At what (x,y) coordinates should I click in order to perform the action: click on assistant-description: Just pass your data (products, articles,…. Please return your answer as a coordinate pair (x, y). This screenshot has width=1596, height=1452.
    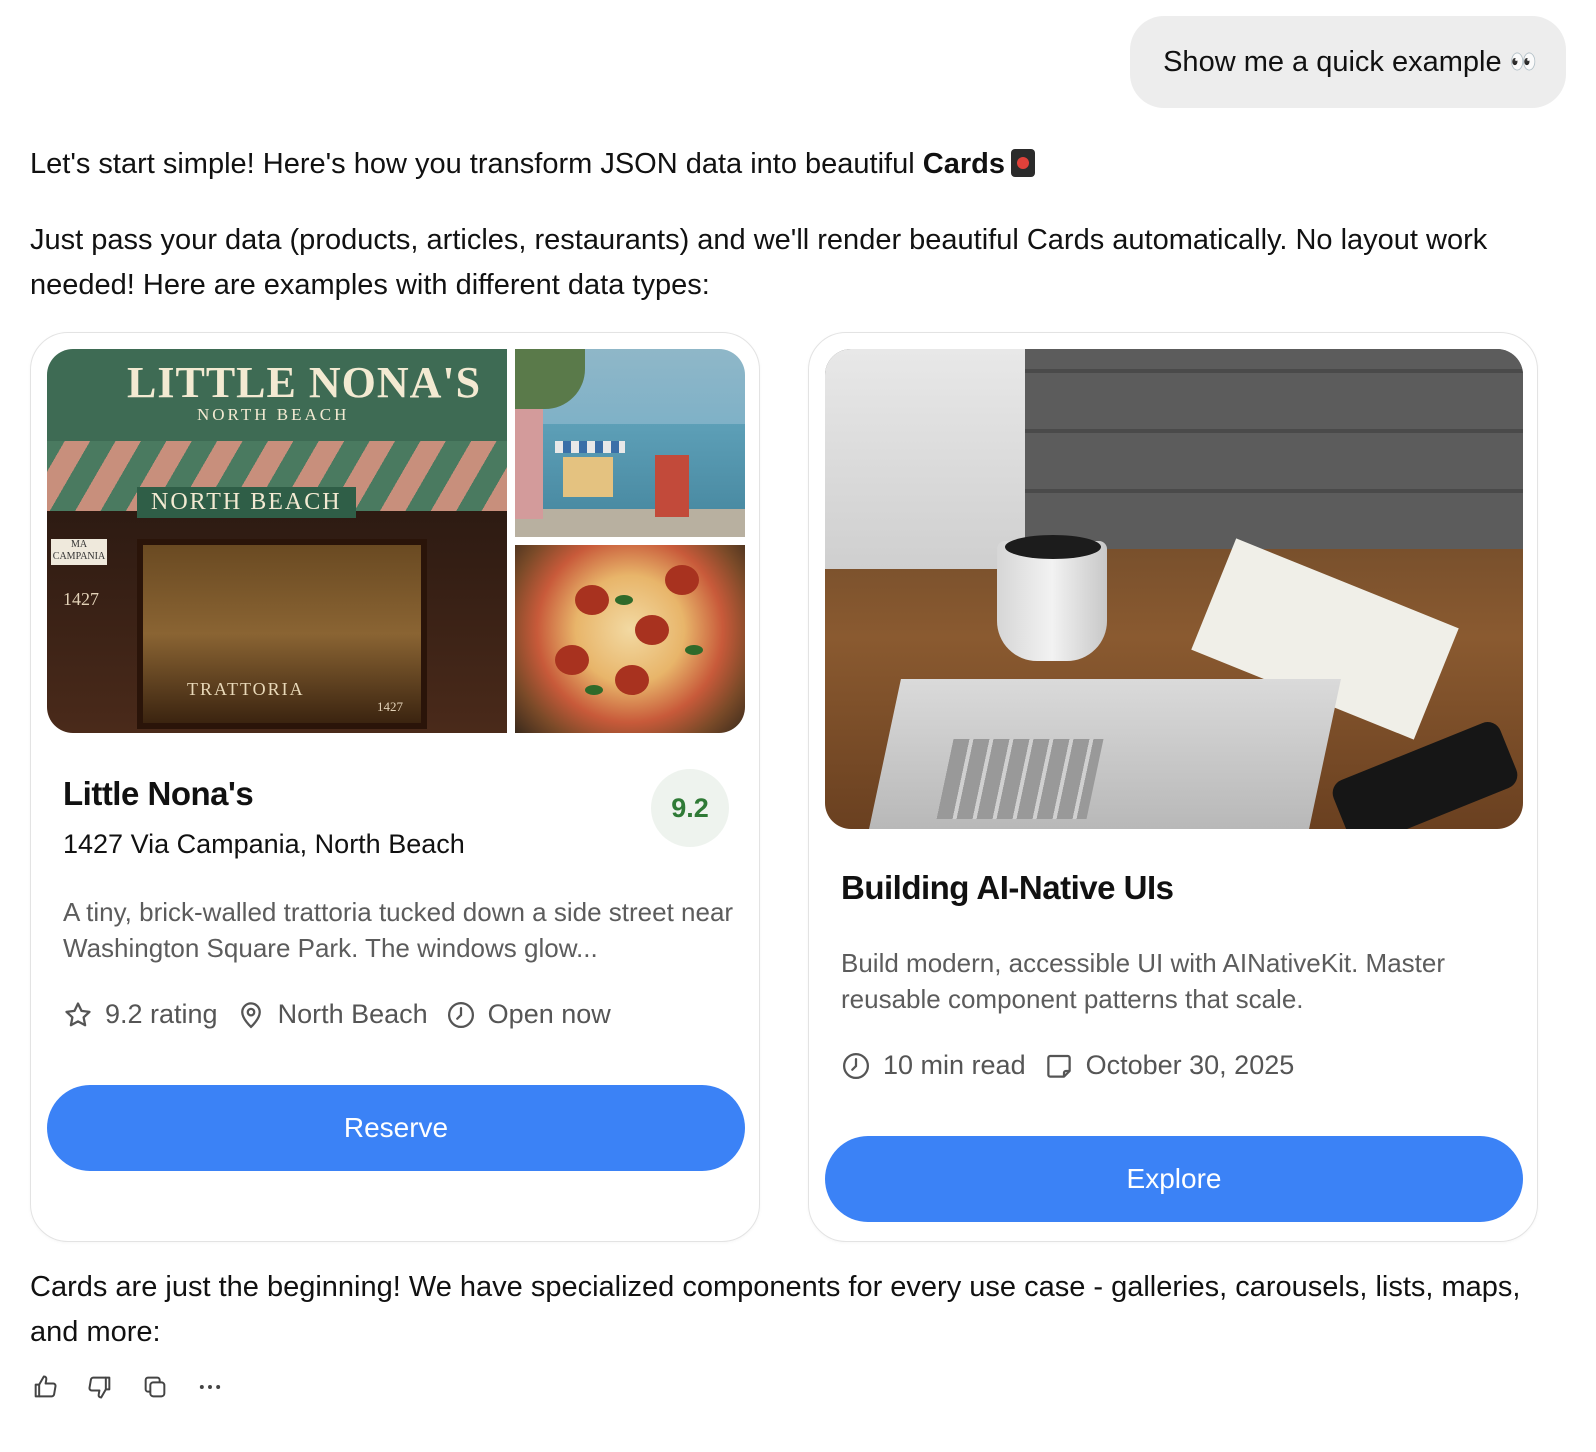
    Looking at the image, I should click on (759, 262).